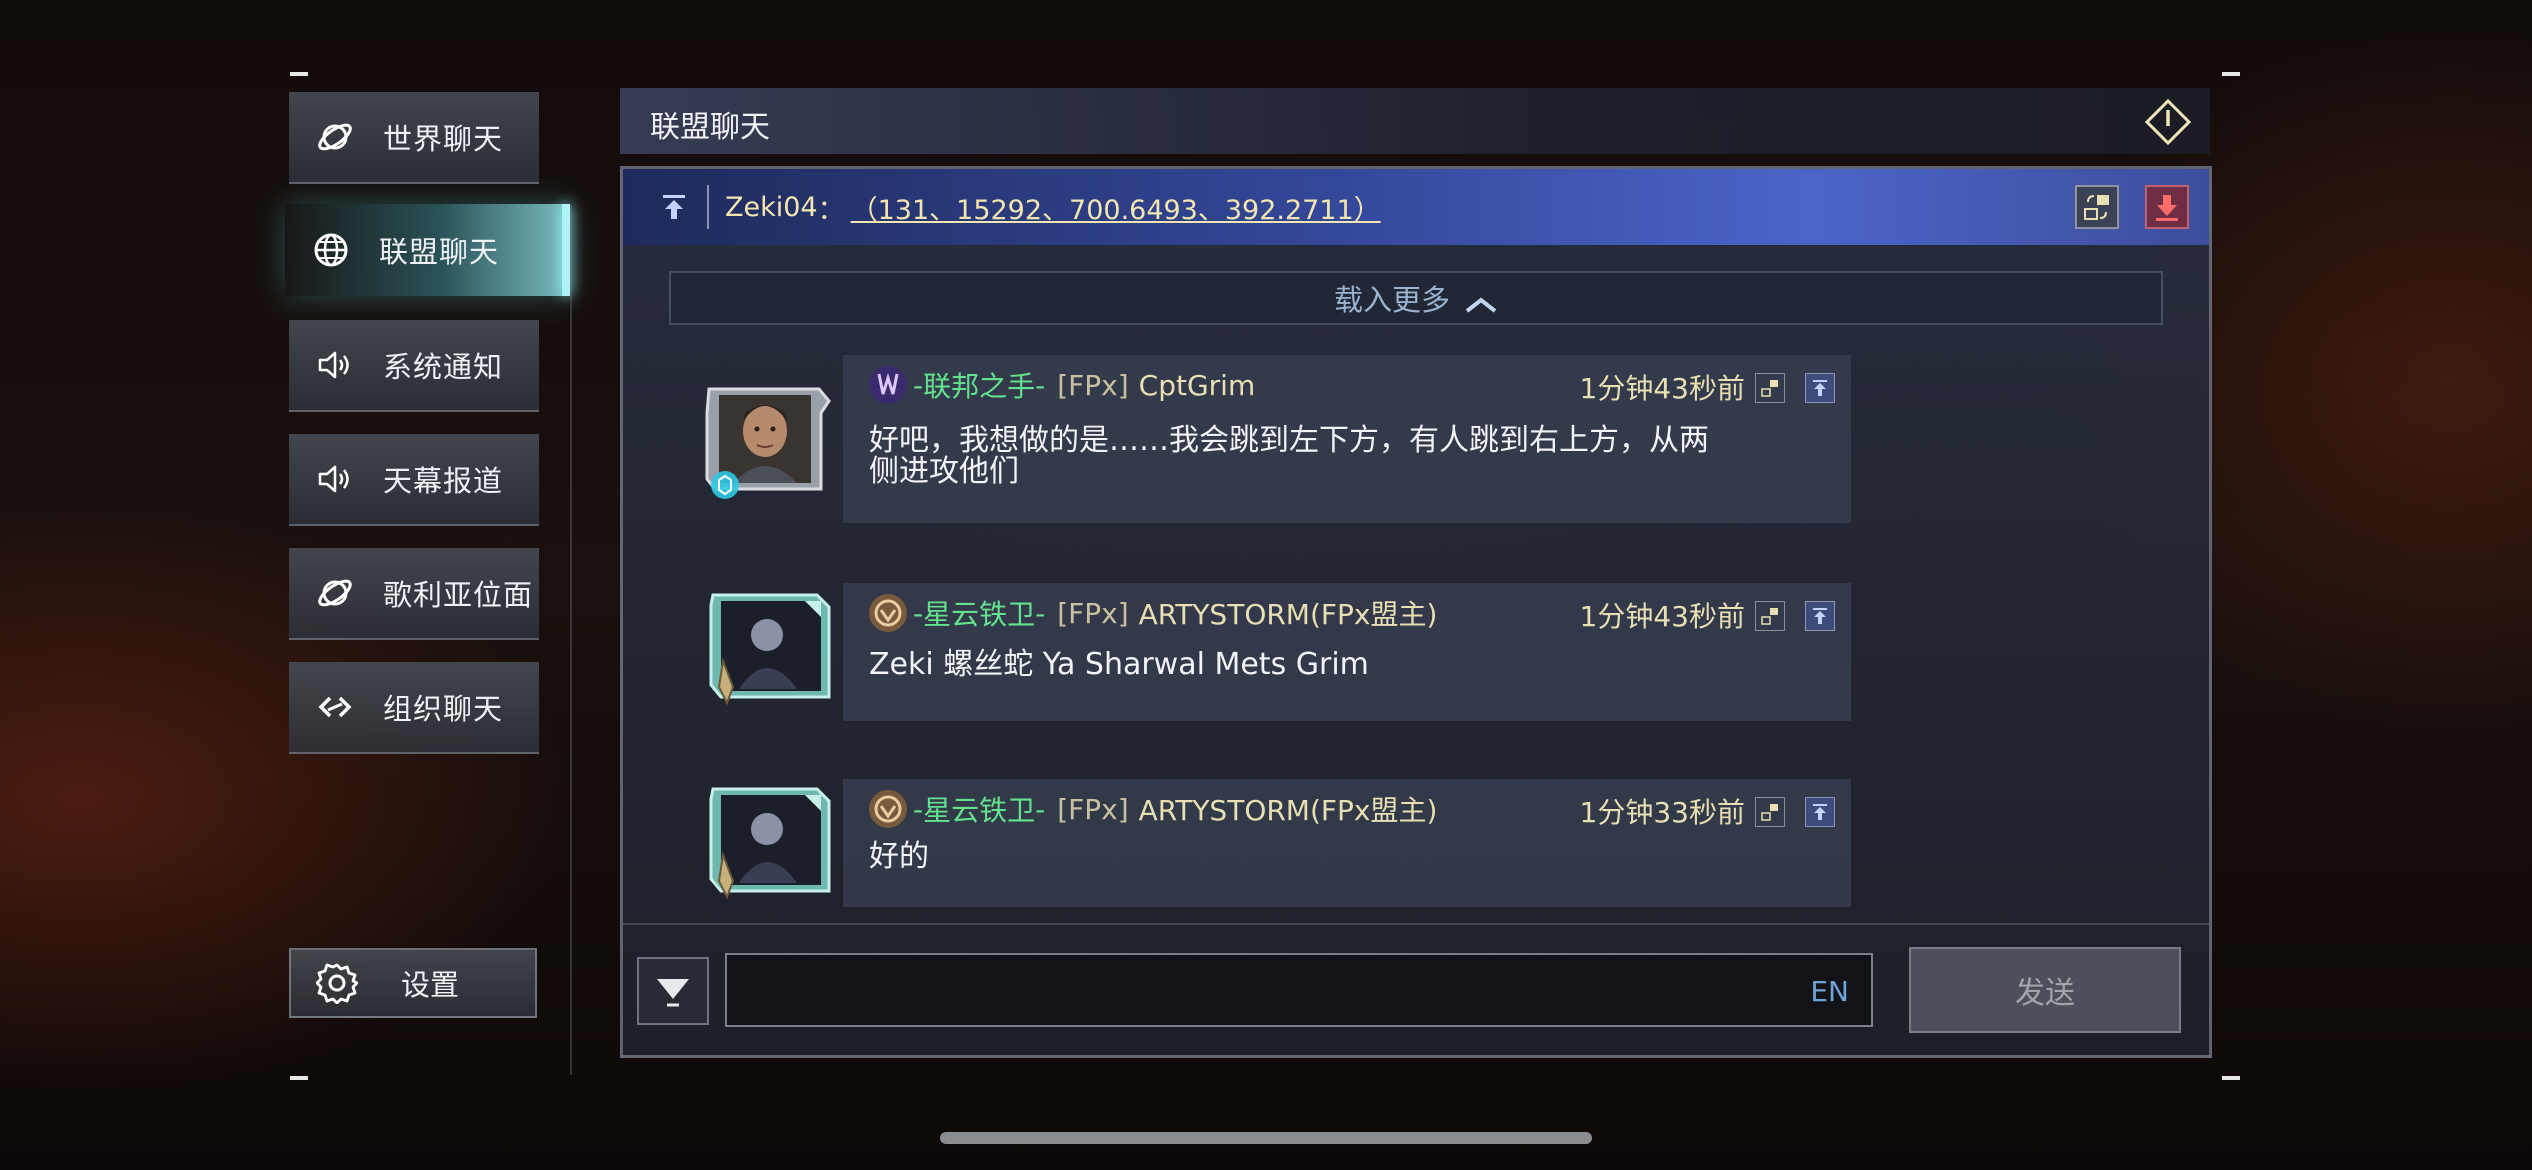 This screenshot has width=2532, height=1170. What do you see at coordinates (1416, 924) in the screenshot?
I see `composer-divider` at bounding box center [1416, 924].